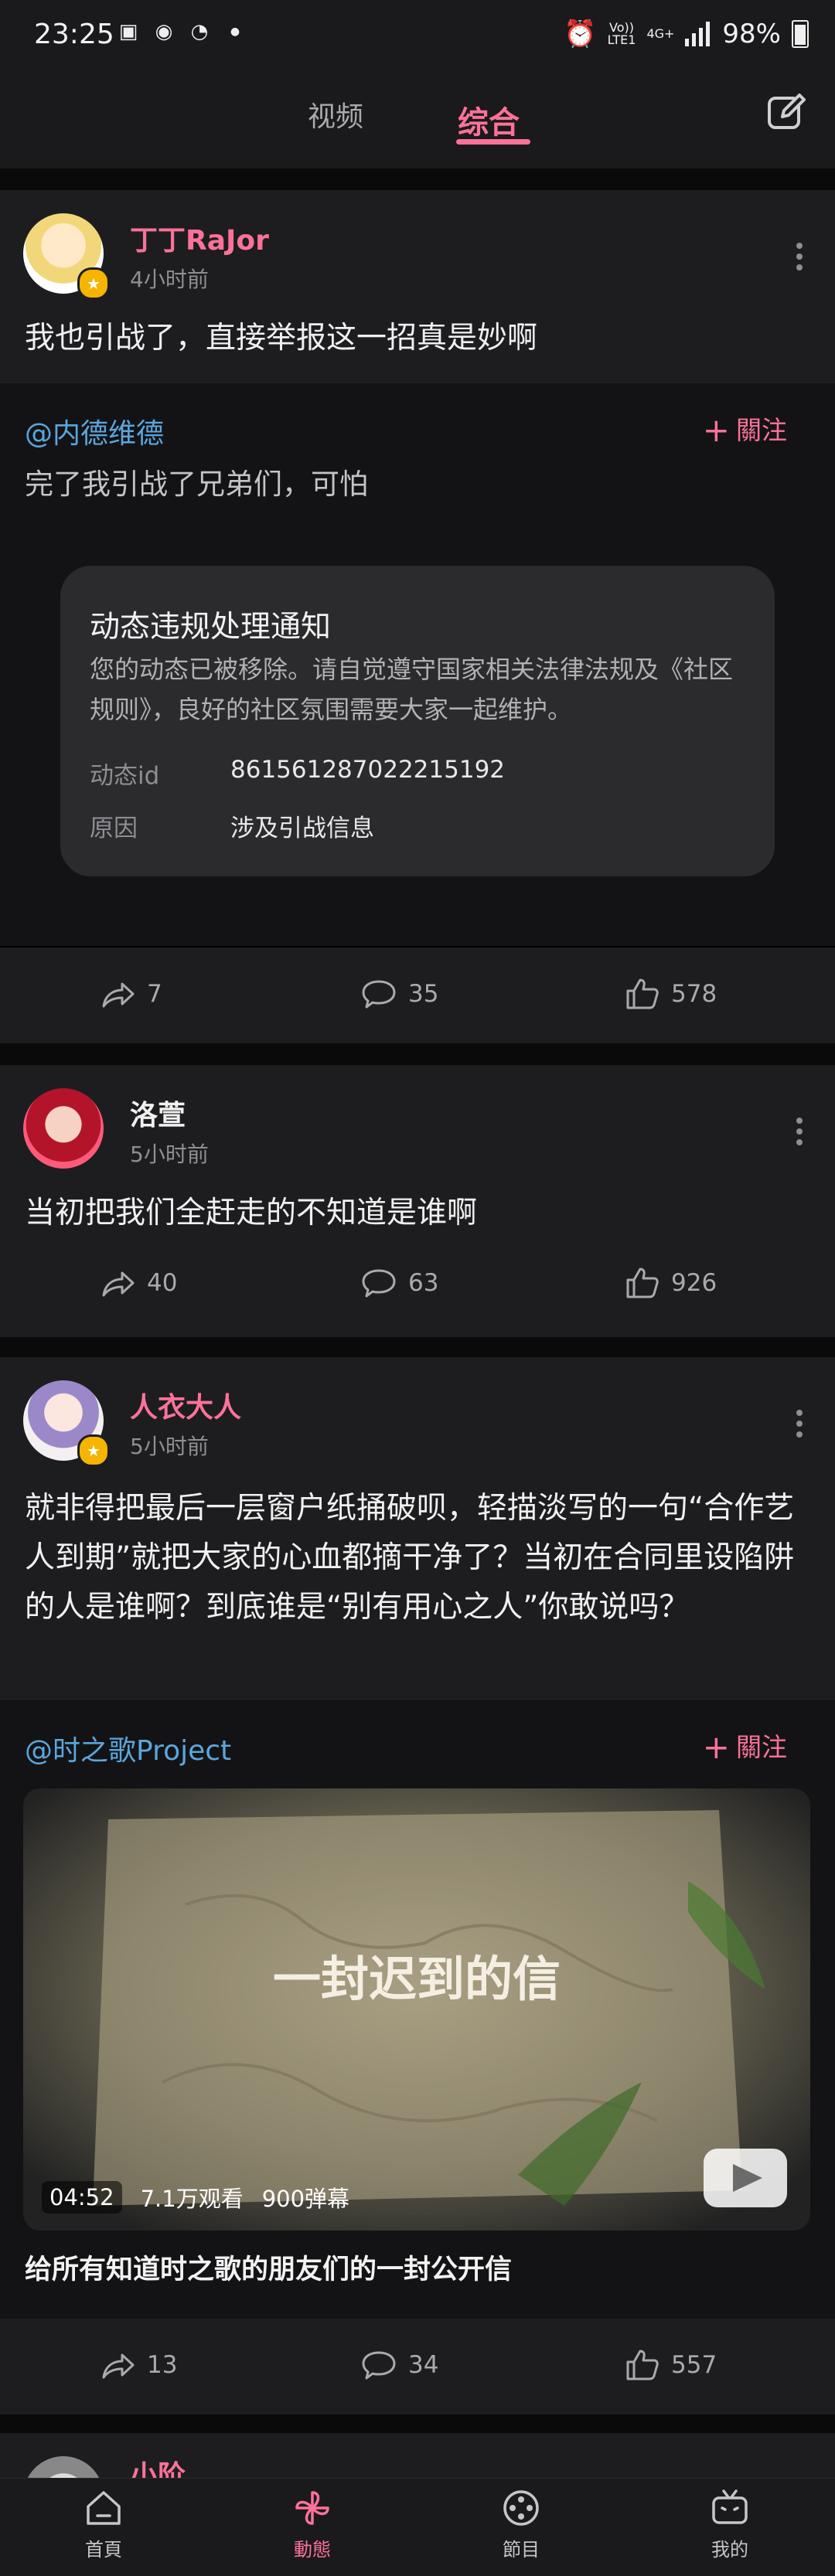 The image size is (835, 2576). What do you see at coordinates (158, 1113) in the screenshot?
I see `username: 洛萱` at bounding box center [158, 1113].